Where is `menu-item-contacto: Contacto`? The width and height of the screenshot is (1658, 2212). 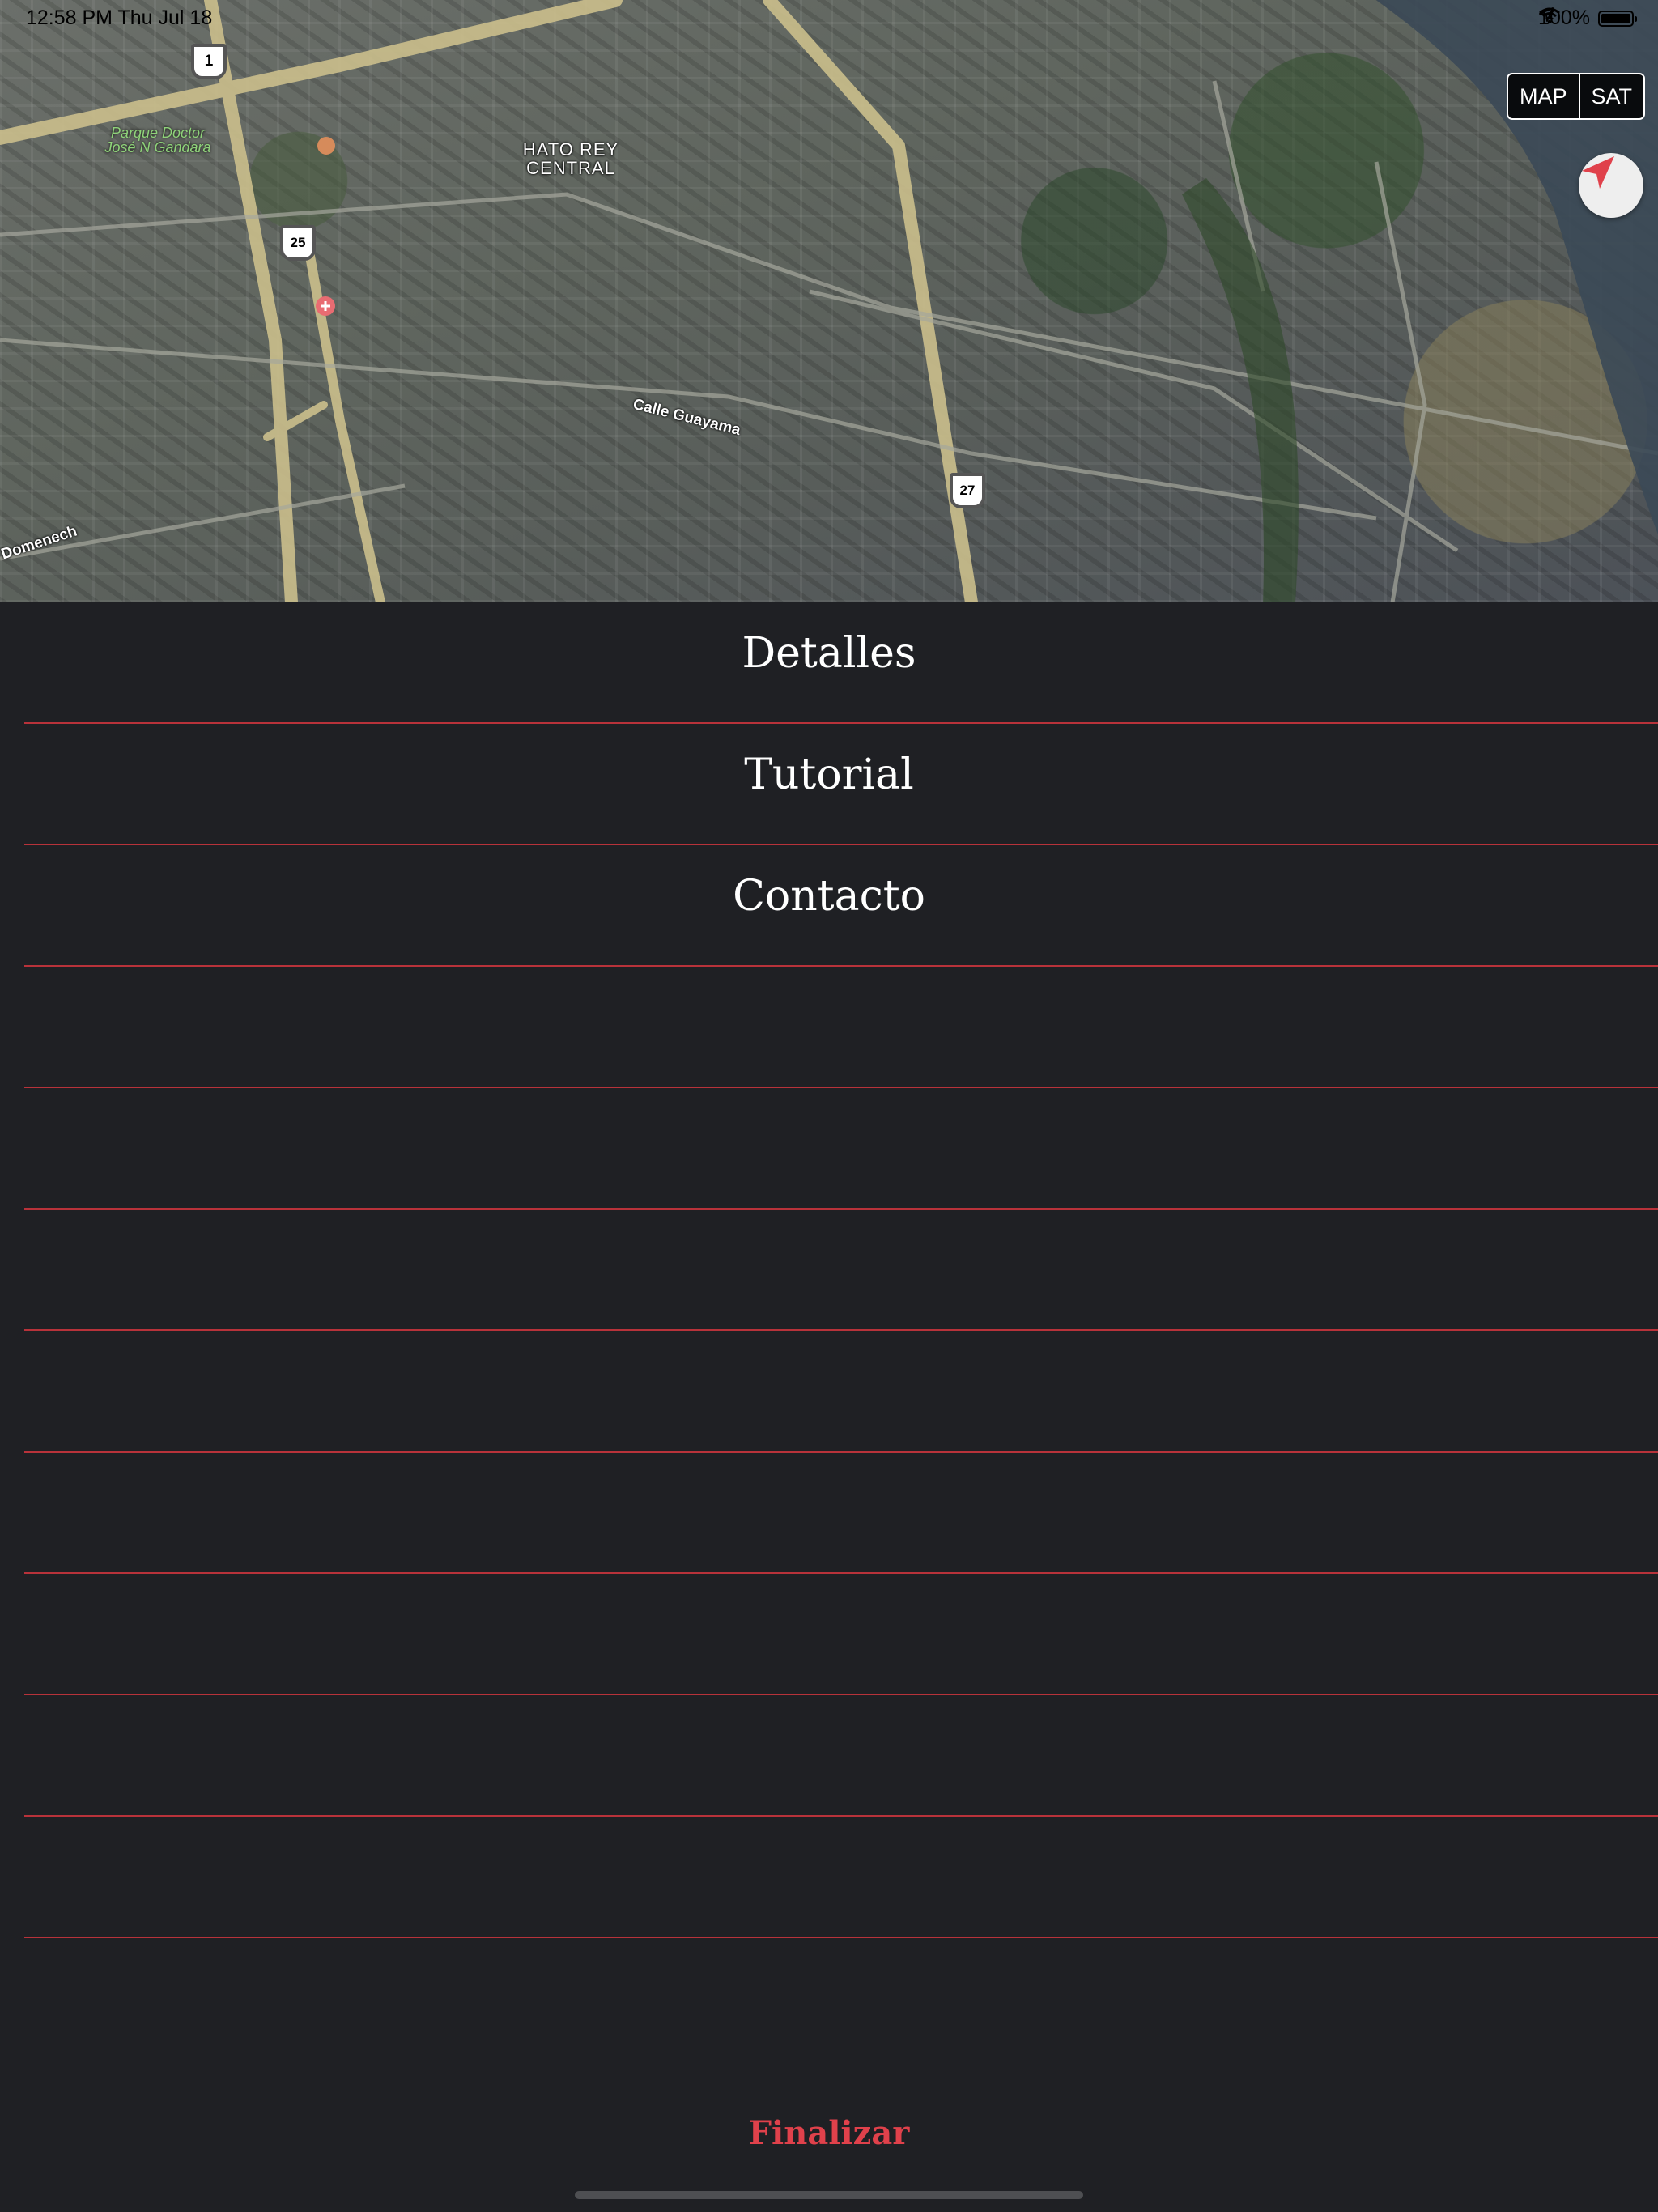
menu-item-contacto: Contacto is located at coordinates (841, 906).